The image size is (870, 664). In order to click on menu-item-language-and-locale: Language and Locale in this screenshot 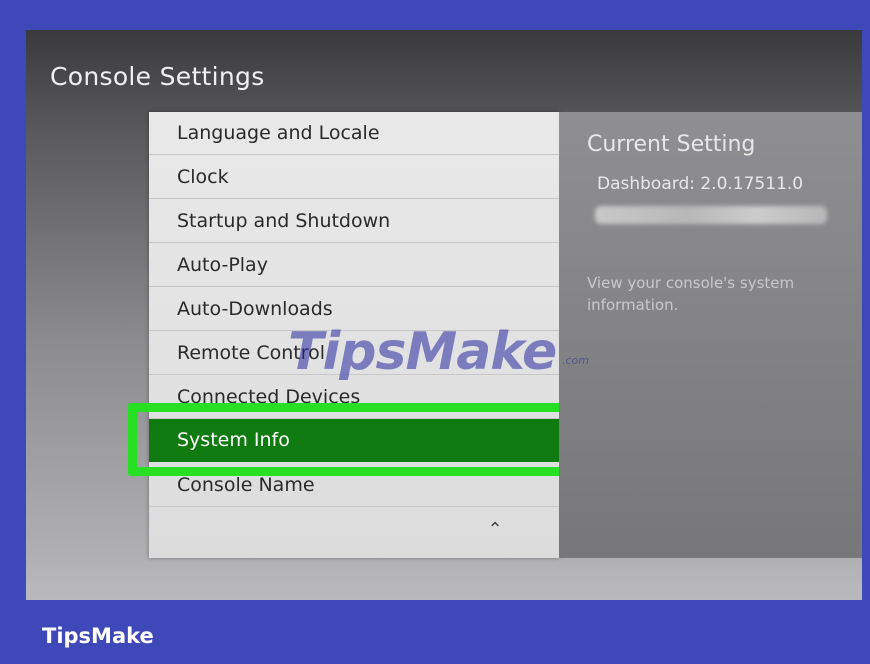, I will do `click(354, 133)`.